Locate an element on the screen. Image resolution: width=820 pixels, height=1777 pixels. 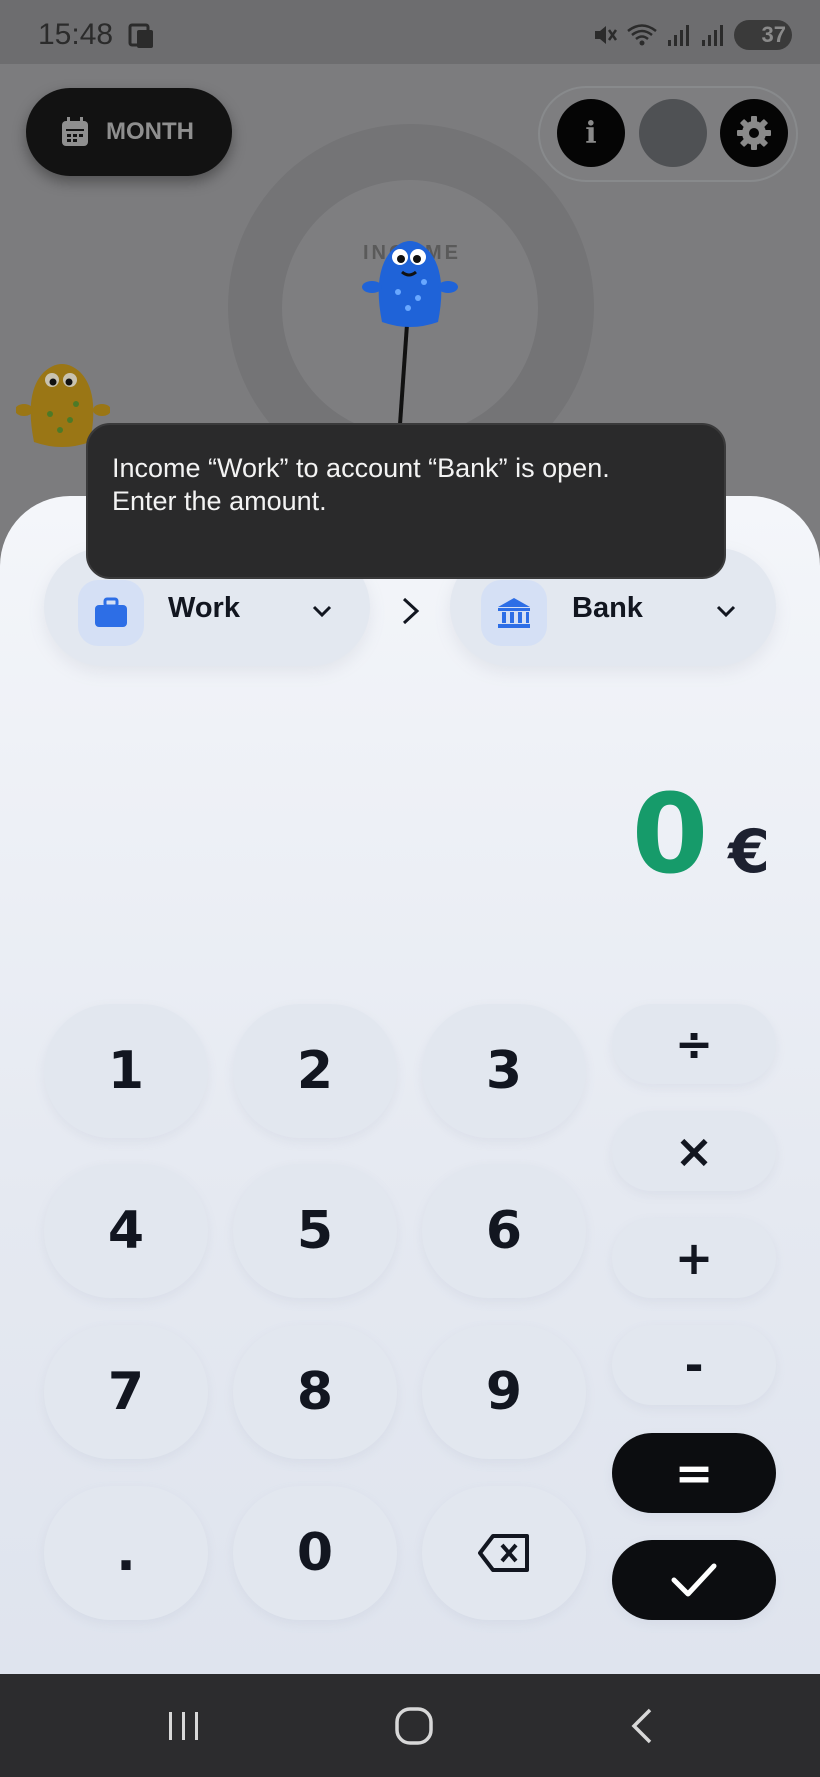
phone-screen-icon is located at coordinates (140, 35).